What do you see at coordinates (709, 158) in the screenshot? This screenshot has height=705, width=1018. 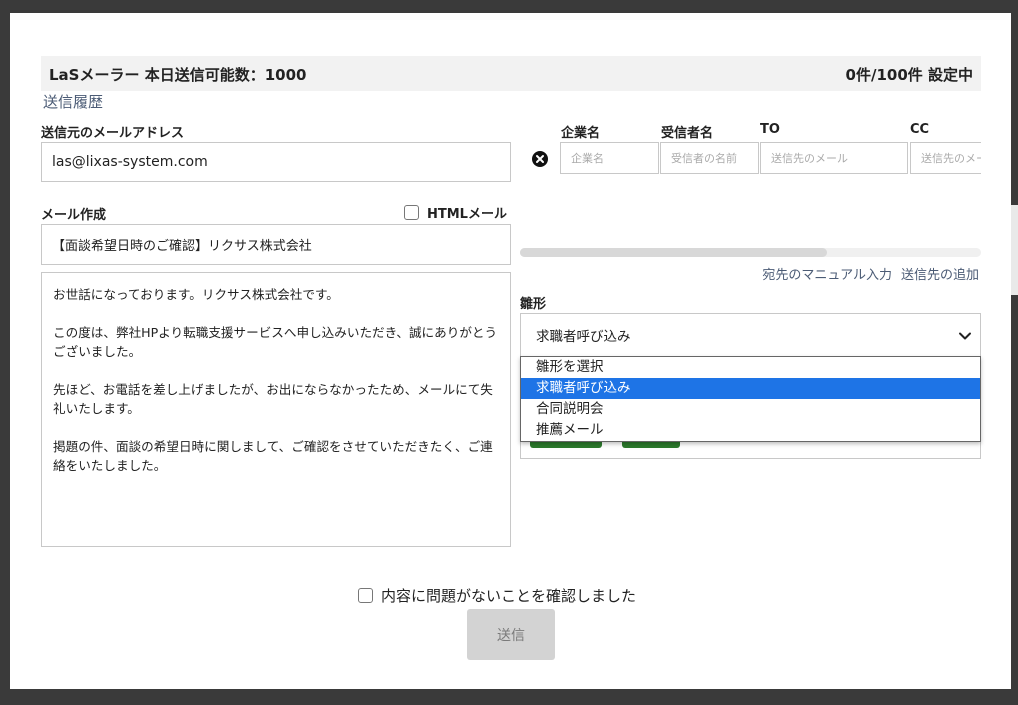 I see `recipient-name-input: 受信者の名前` at bounding box center [709, 158].